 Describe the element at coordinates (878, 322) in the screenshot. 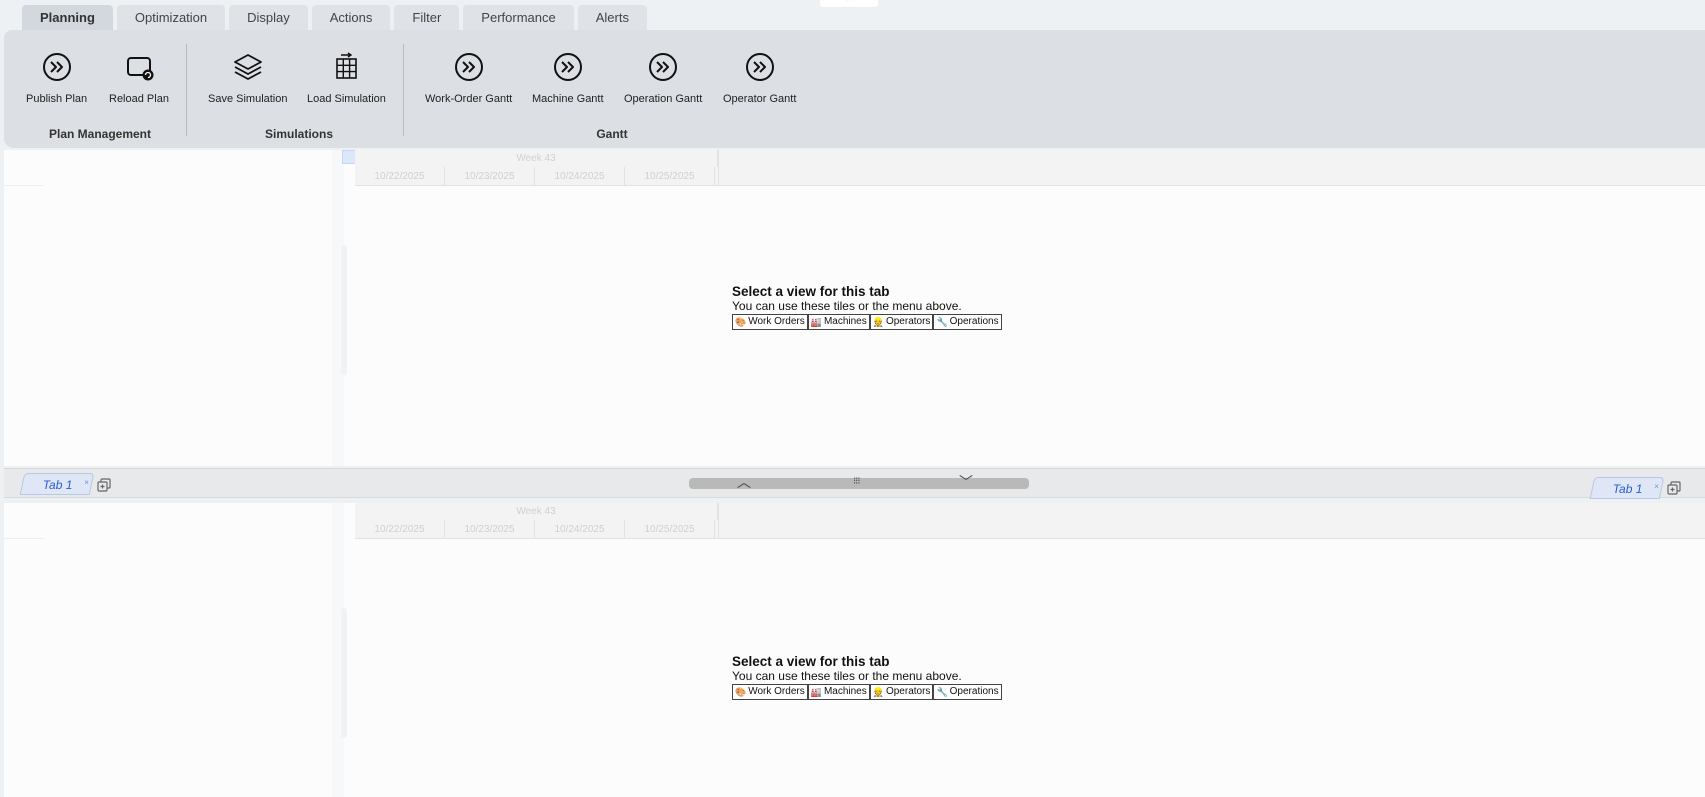

I see `worker-icon: 👷` at that location.